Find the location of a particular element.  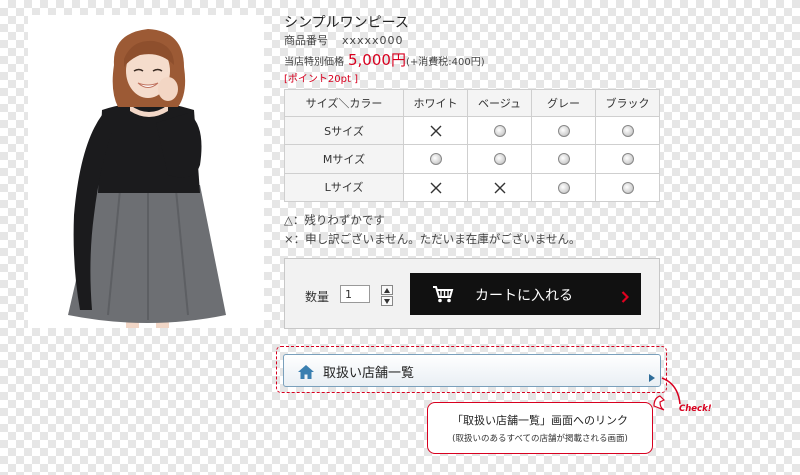

stock-table-body: Sサイズ Mサイズ Lサイズ is located at coordinates (472, 159).